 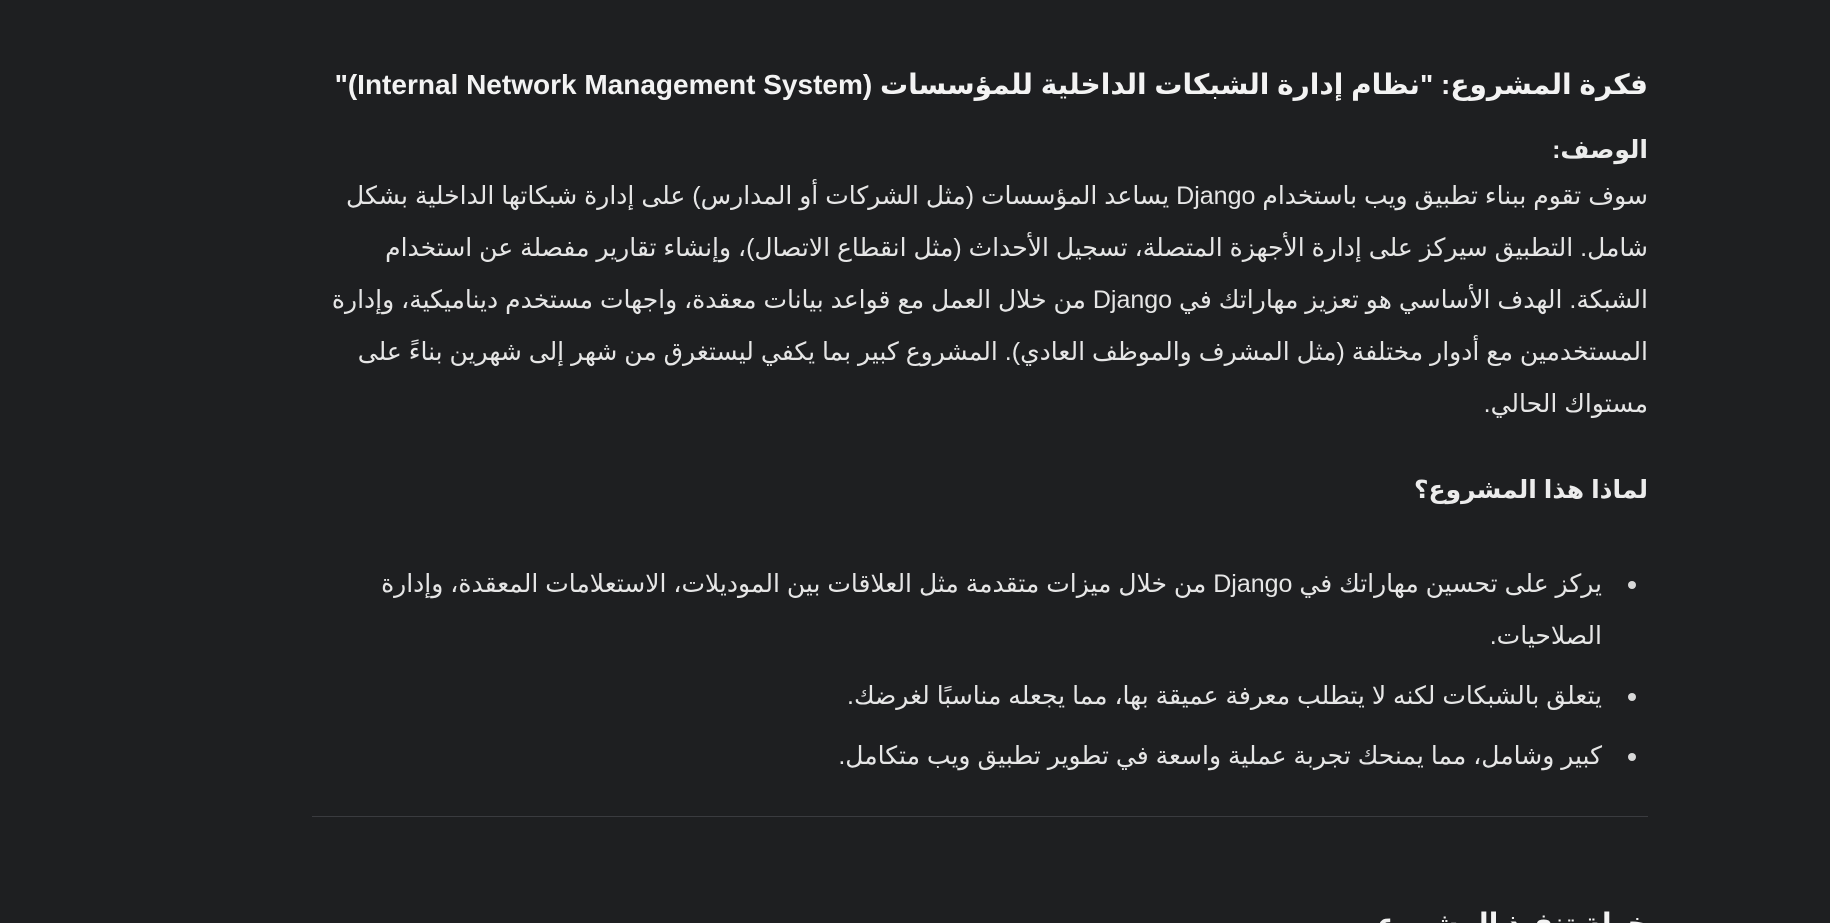 What do you see at coordinates (980, 913) in the screenshot?
I see `next-section-heading: خطة تنفيذ المشروع` at bounding box center [980, 913].